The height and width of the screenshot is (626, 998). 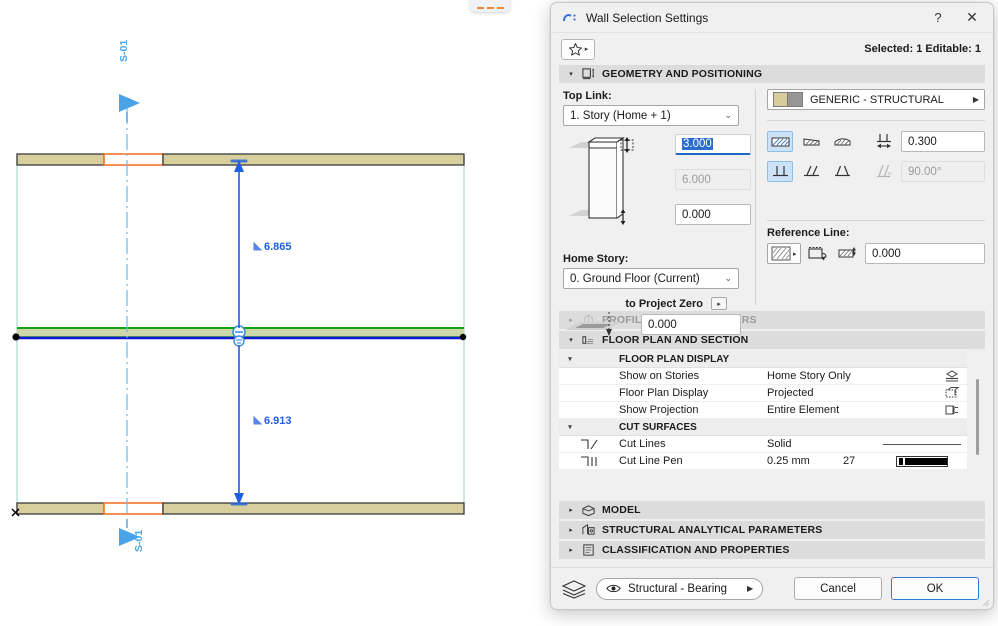 I want to click on floating-mini-toolbar, so click(x=490, y=6).